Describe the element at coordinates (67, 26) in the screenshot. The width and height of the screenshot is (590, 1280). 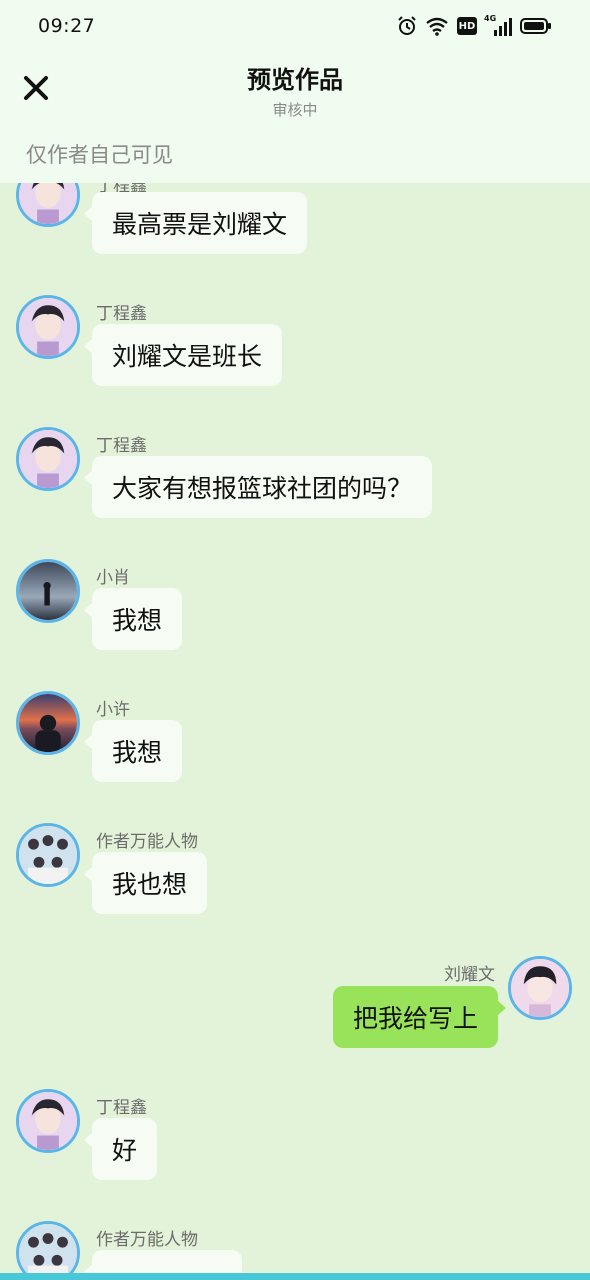
I see `status-time: 09:27` at that location.